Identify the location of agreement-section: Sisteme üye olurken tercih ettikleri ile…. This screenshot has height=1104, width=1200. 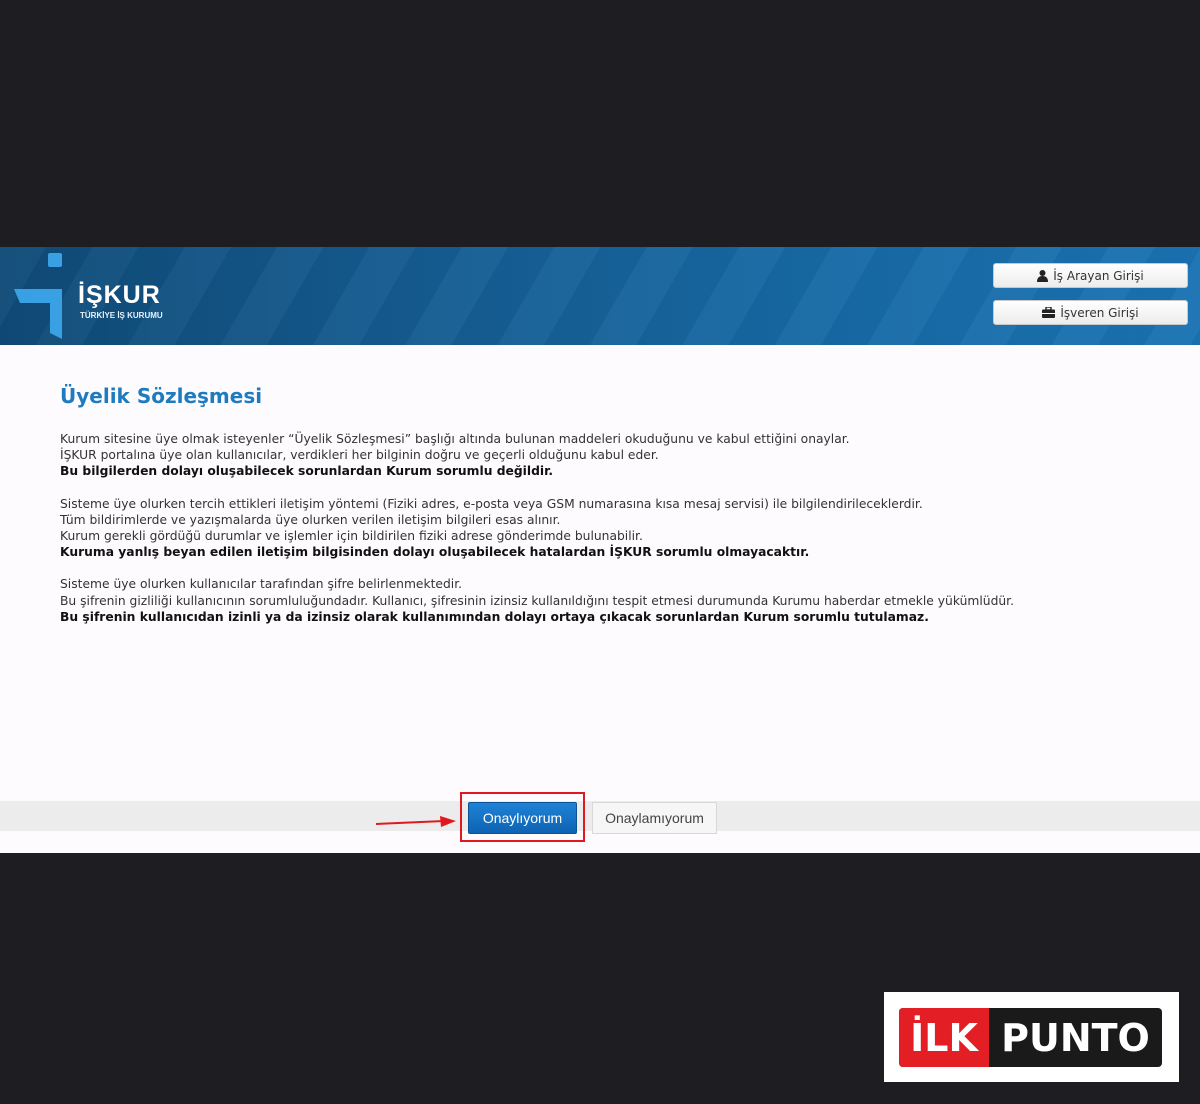
(610, 528).